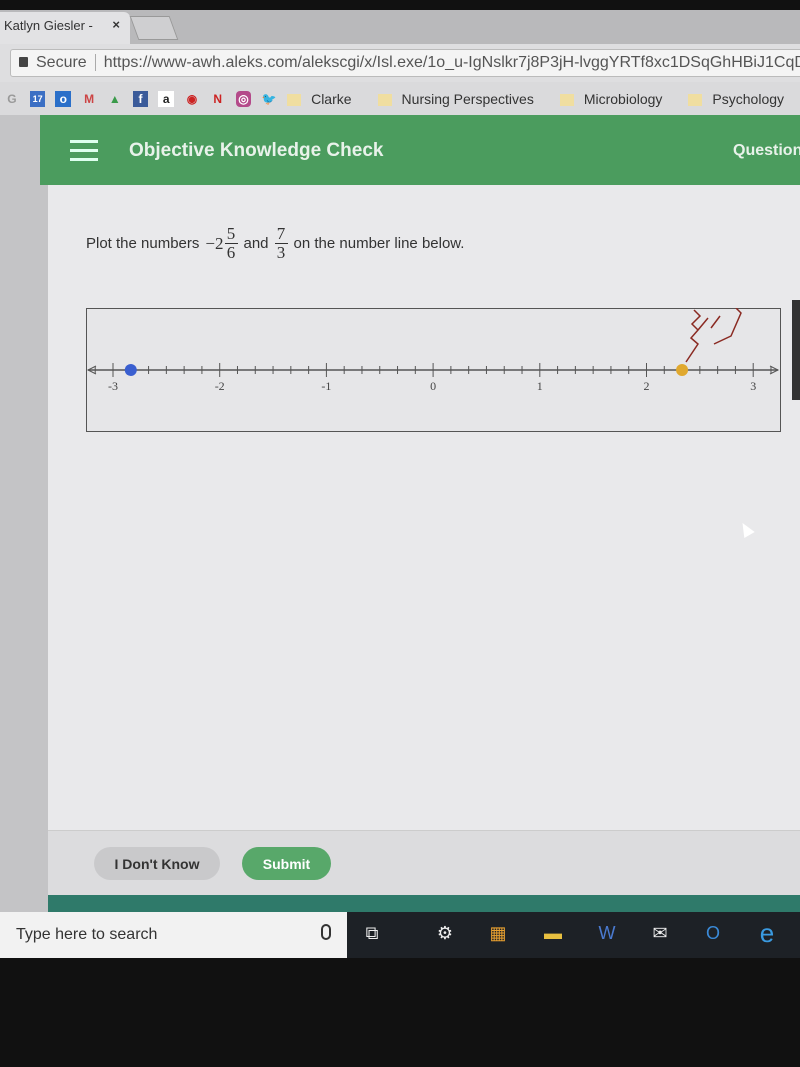  I want to click on question-link: Question, so click(766, 151).